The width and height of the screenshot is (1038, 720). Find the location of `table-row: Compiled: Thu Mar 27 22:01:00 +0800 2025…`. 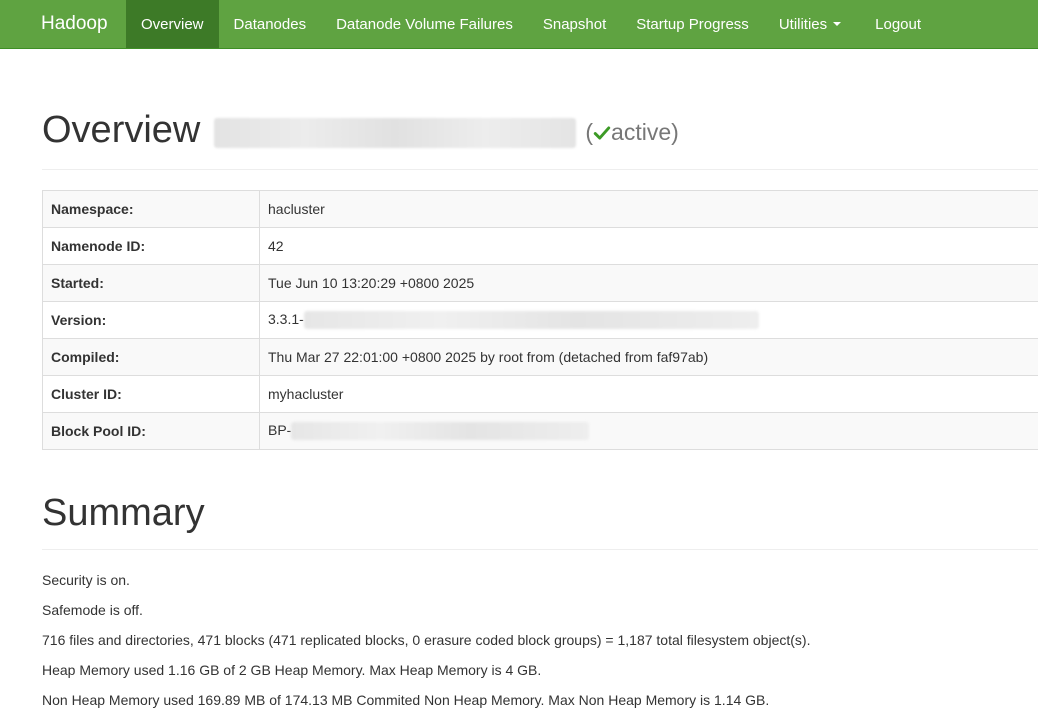

table-row: Compiled: Thu Mar 27 22:01:00 +0800 2025… is located at coordinates (540, 357).